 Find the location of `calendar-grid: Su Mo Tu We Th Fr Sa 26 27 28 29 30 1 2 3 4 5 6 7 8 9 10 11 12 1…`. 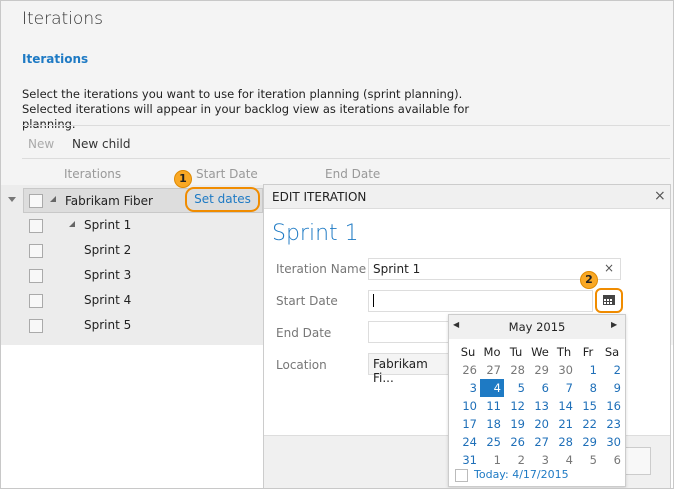

calendar-grid: Su Mo Tu We Th Fr Sa 26 27 28 29 30 1 2 3 4 5 6 7 8 9 10 11 12 1… is located at coordinates (540, 406).